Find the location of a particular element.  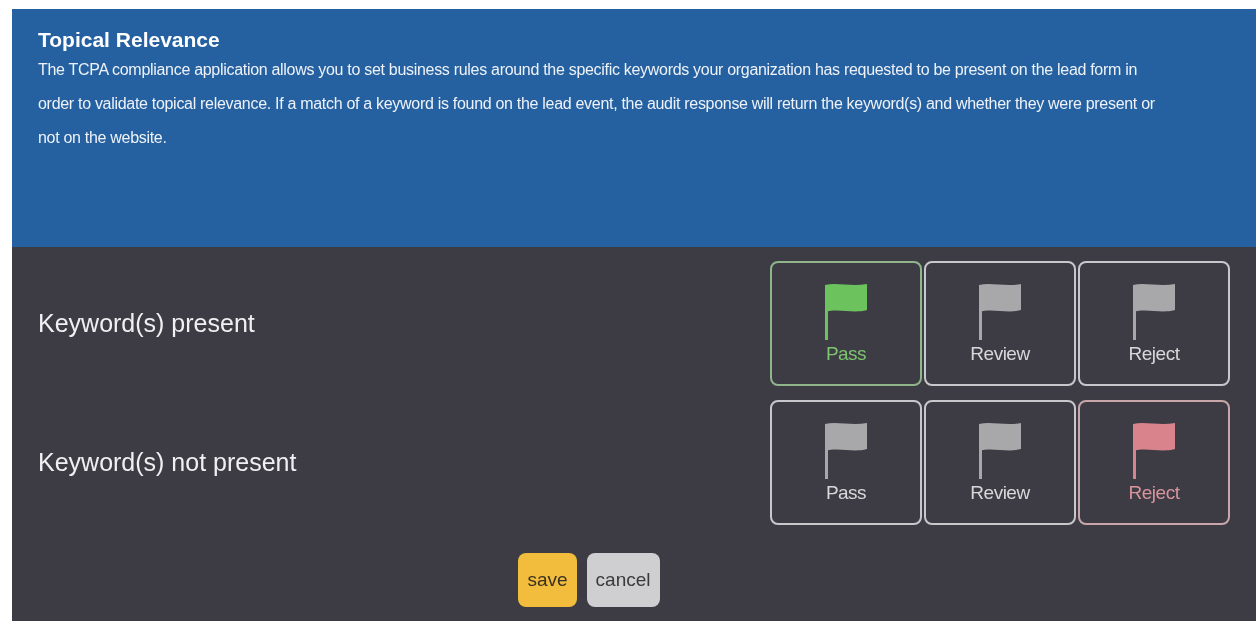

save-button: save is located at coordinates (547, 580).